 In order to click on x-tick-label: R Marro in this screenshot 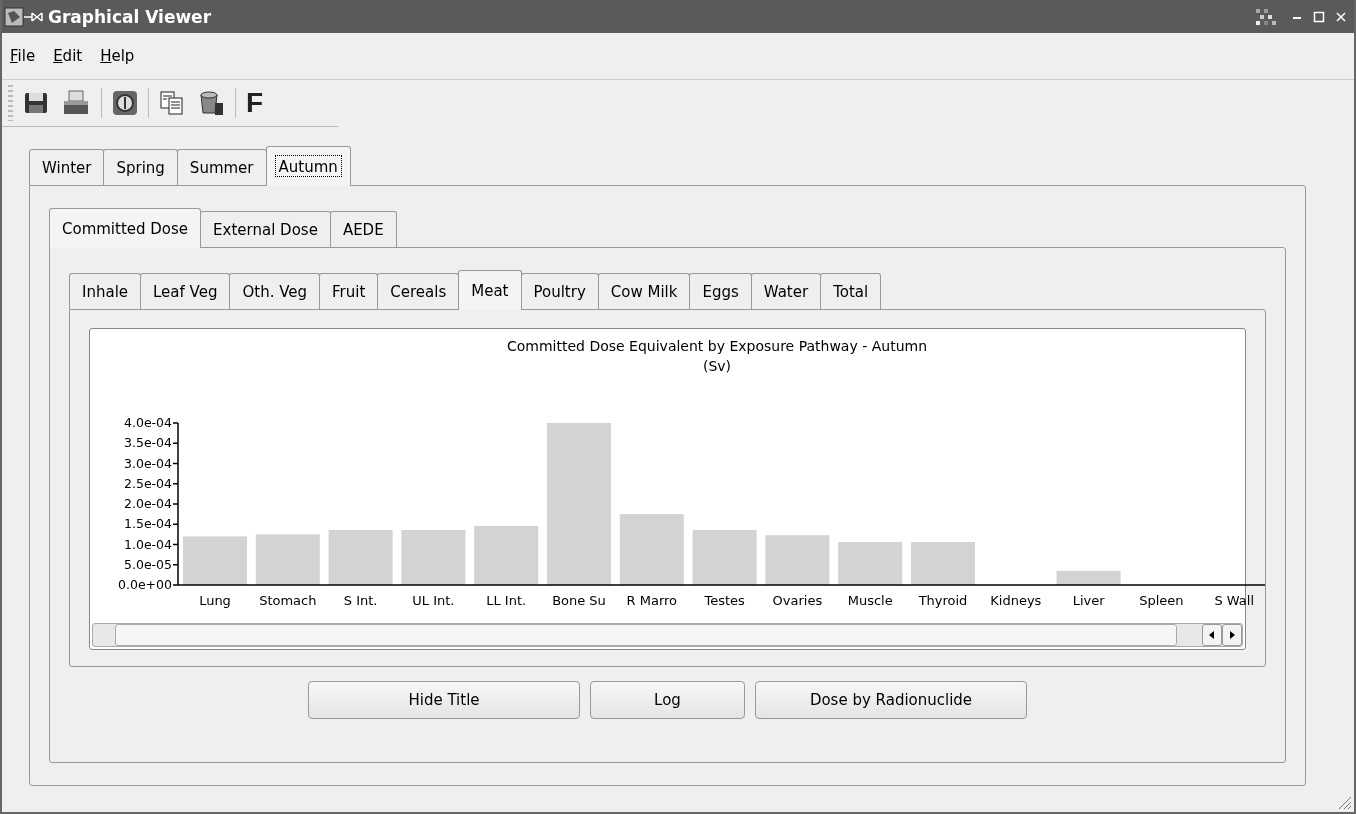, I will do `click(652, 600)`.